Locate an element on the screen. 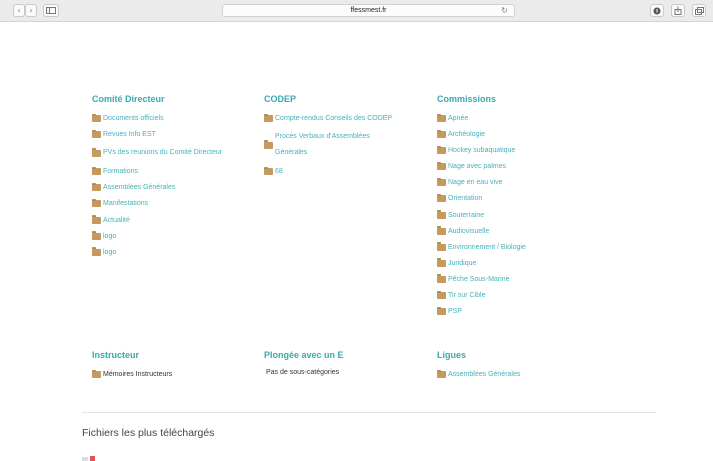  tabs-icon is located at coordinates (699, 11).